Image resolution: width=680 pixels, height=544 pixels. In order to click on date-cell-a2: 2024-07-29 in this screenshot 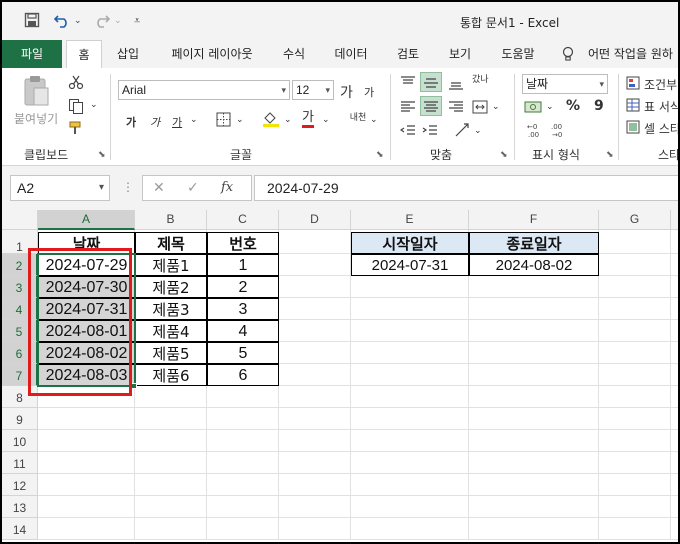, I will do `click(86, 265)`.